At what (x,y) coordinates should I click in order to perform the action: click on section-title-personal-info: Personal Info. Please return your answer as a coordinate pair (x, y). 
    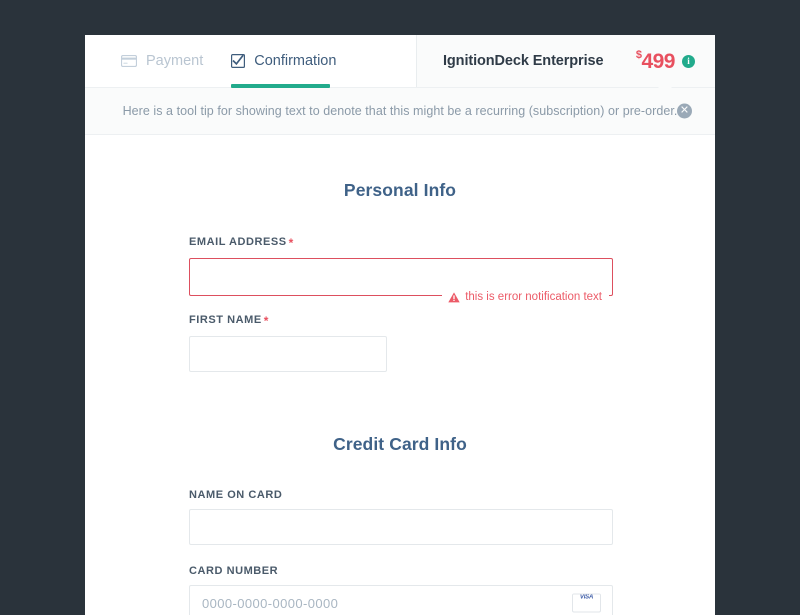
    Looking at the image, I should click on (400, 190).